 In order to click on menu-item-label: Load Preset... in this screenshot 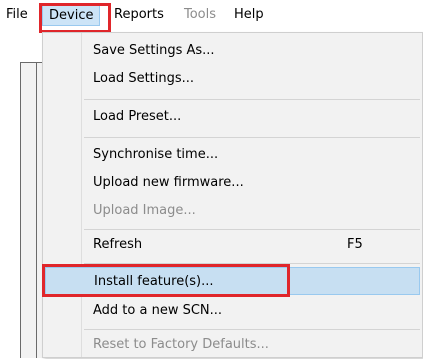, I will do `click(137, 116)`.